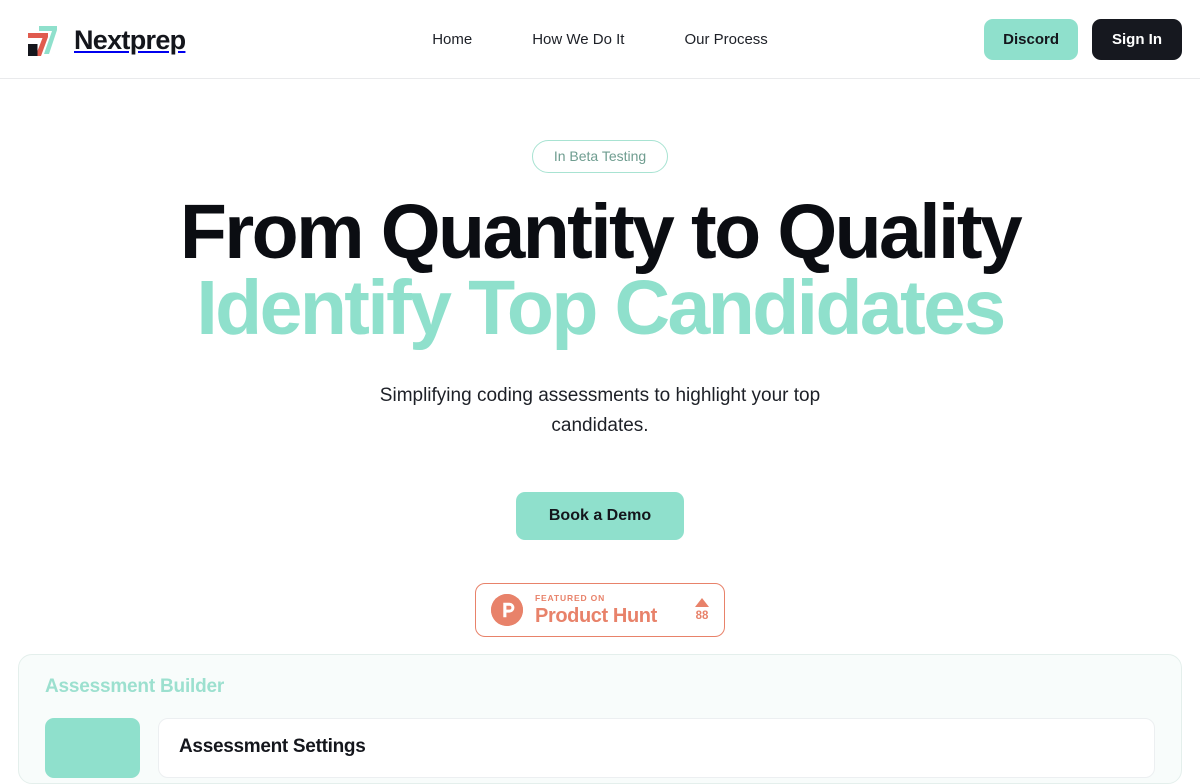 This screenshot has width=1200, height=784. I want to click on headline-line-accent: Identify Top Candidates, so click(601, 308).